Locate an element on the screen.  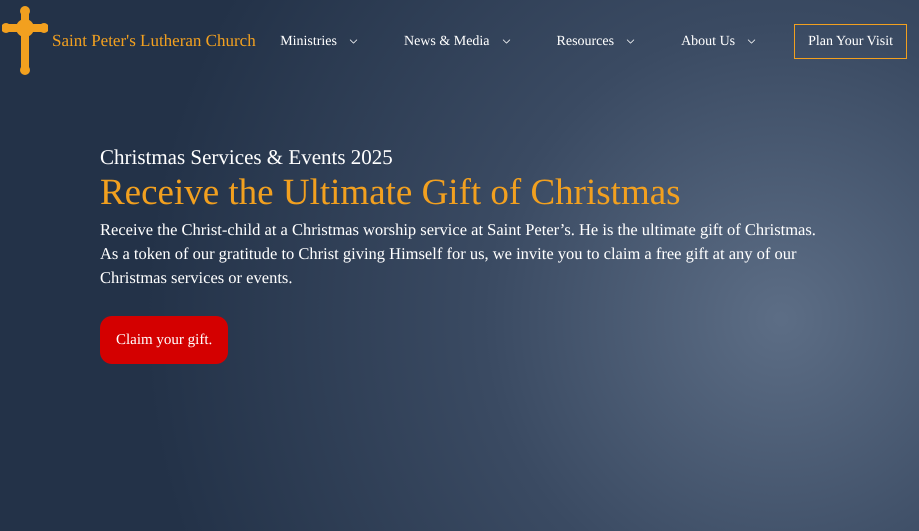
plan-visit-button: Plan Your Visit is located at coordinates (850, 41).